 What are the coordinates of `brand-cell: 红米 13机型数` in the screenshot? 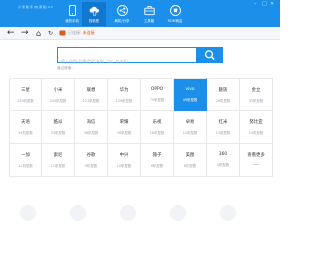 It's located at (223, 127).